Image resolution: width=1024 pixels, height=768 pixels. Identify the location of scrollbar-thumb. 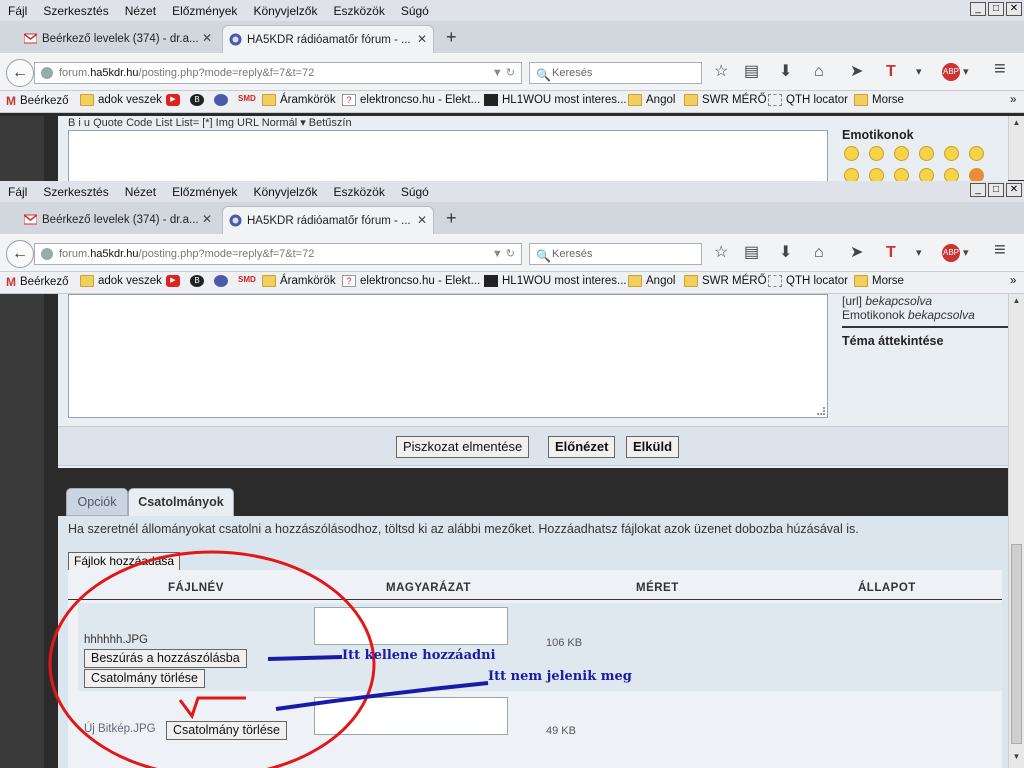
(1016, 644).